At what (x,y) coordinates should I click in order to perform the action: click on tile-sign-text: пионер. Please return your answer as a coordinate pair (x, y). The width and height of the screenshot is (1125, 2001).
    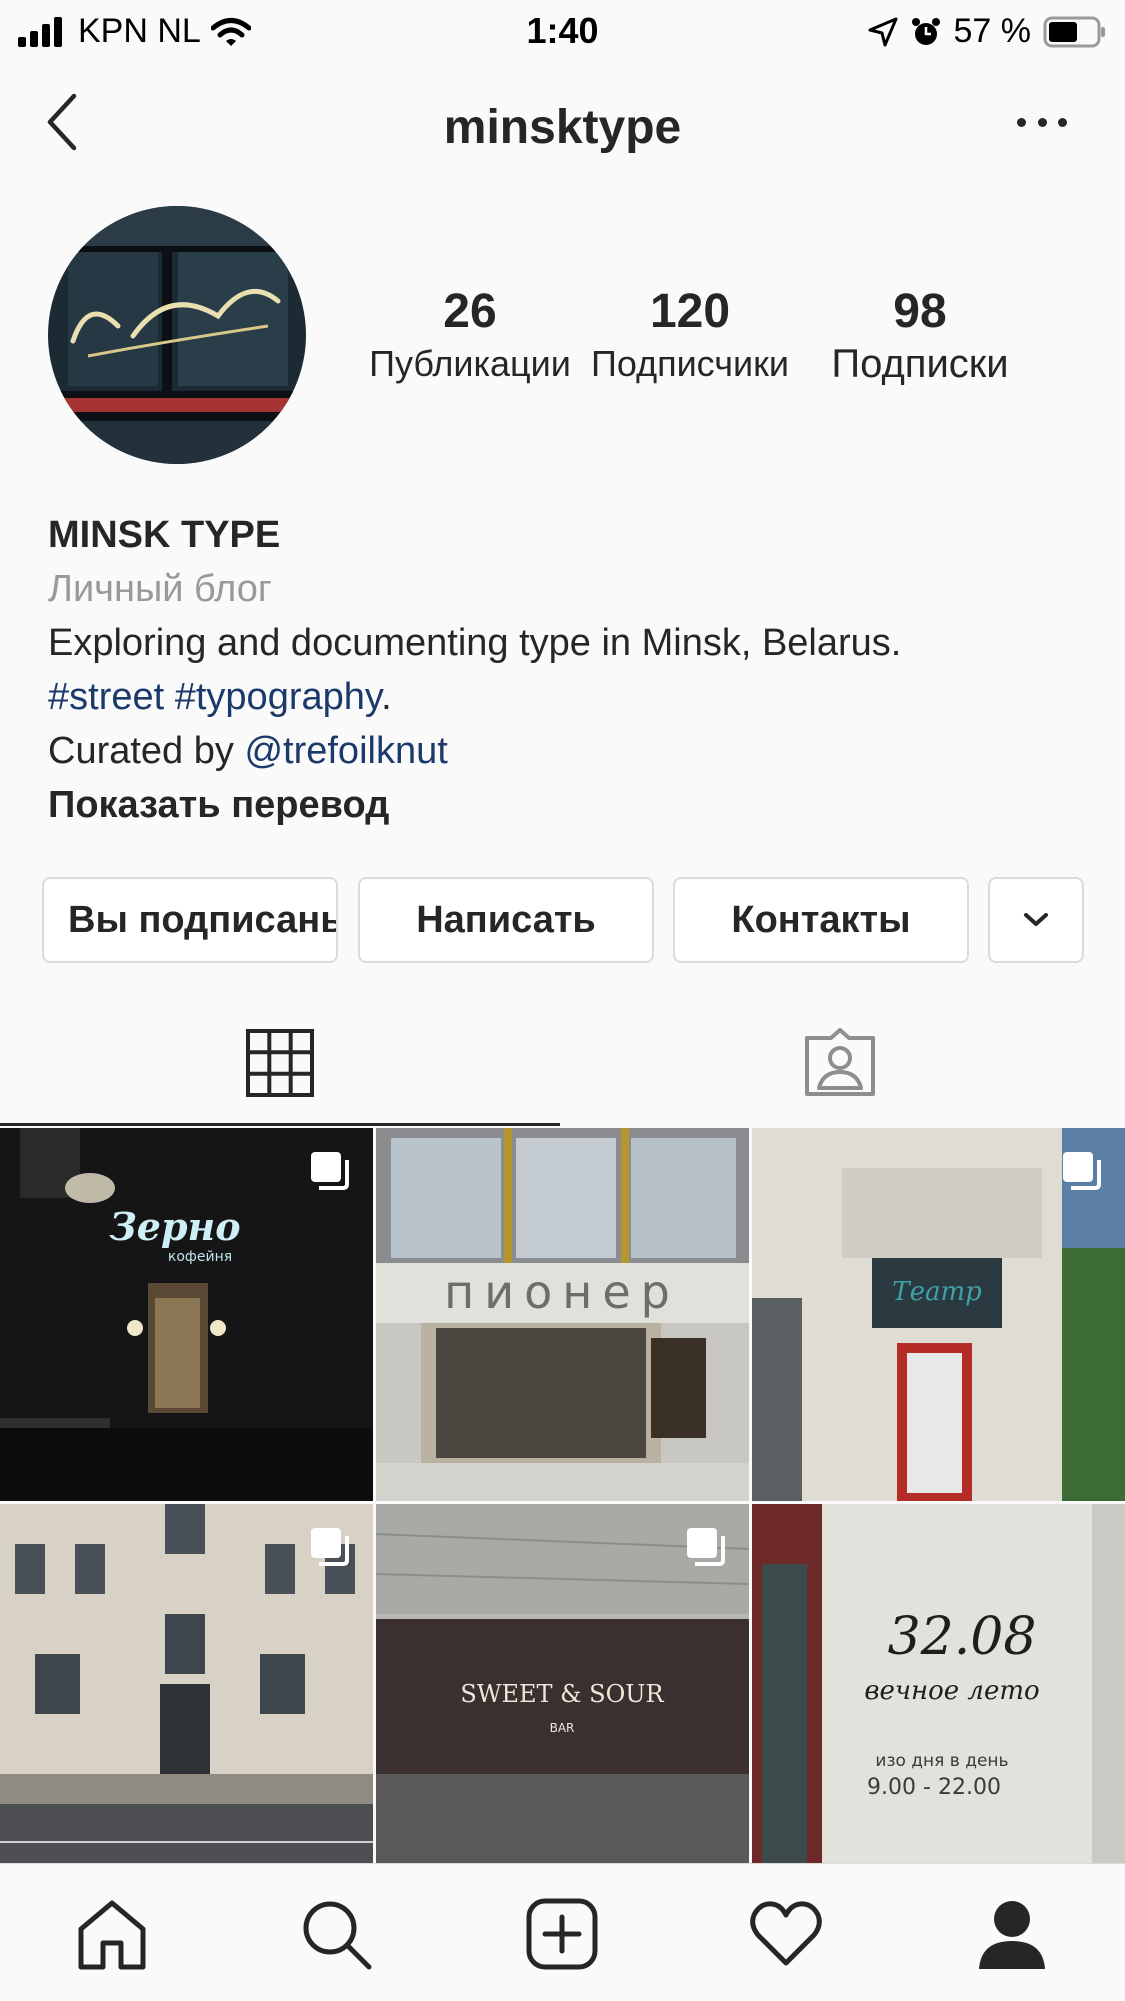
    Looking at the image, I should click on (562, 1292).